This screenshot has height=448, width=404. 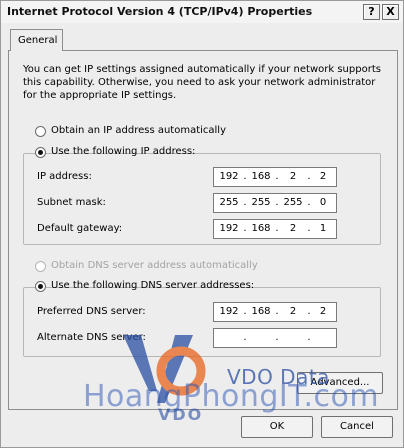 What do you see at coordinates (371, 12) in the screenshot?
I see `help-button: ?` at bounding box center [371, 12].